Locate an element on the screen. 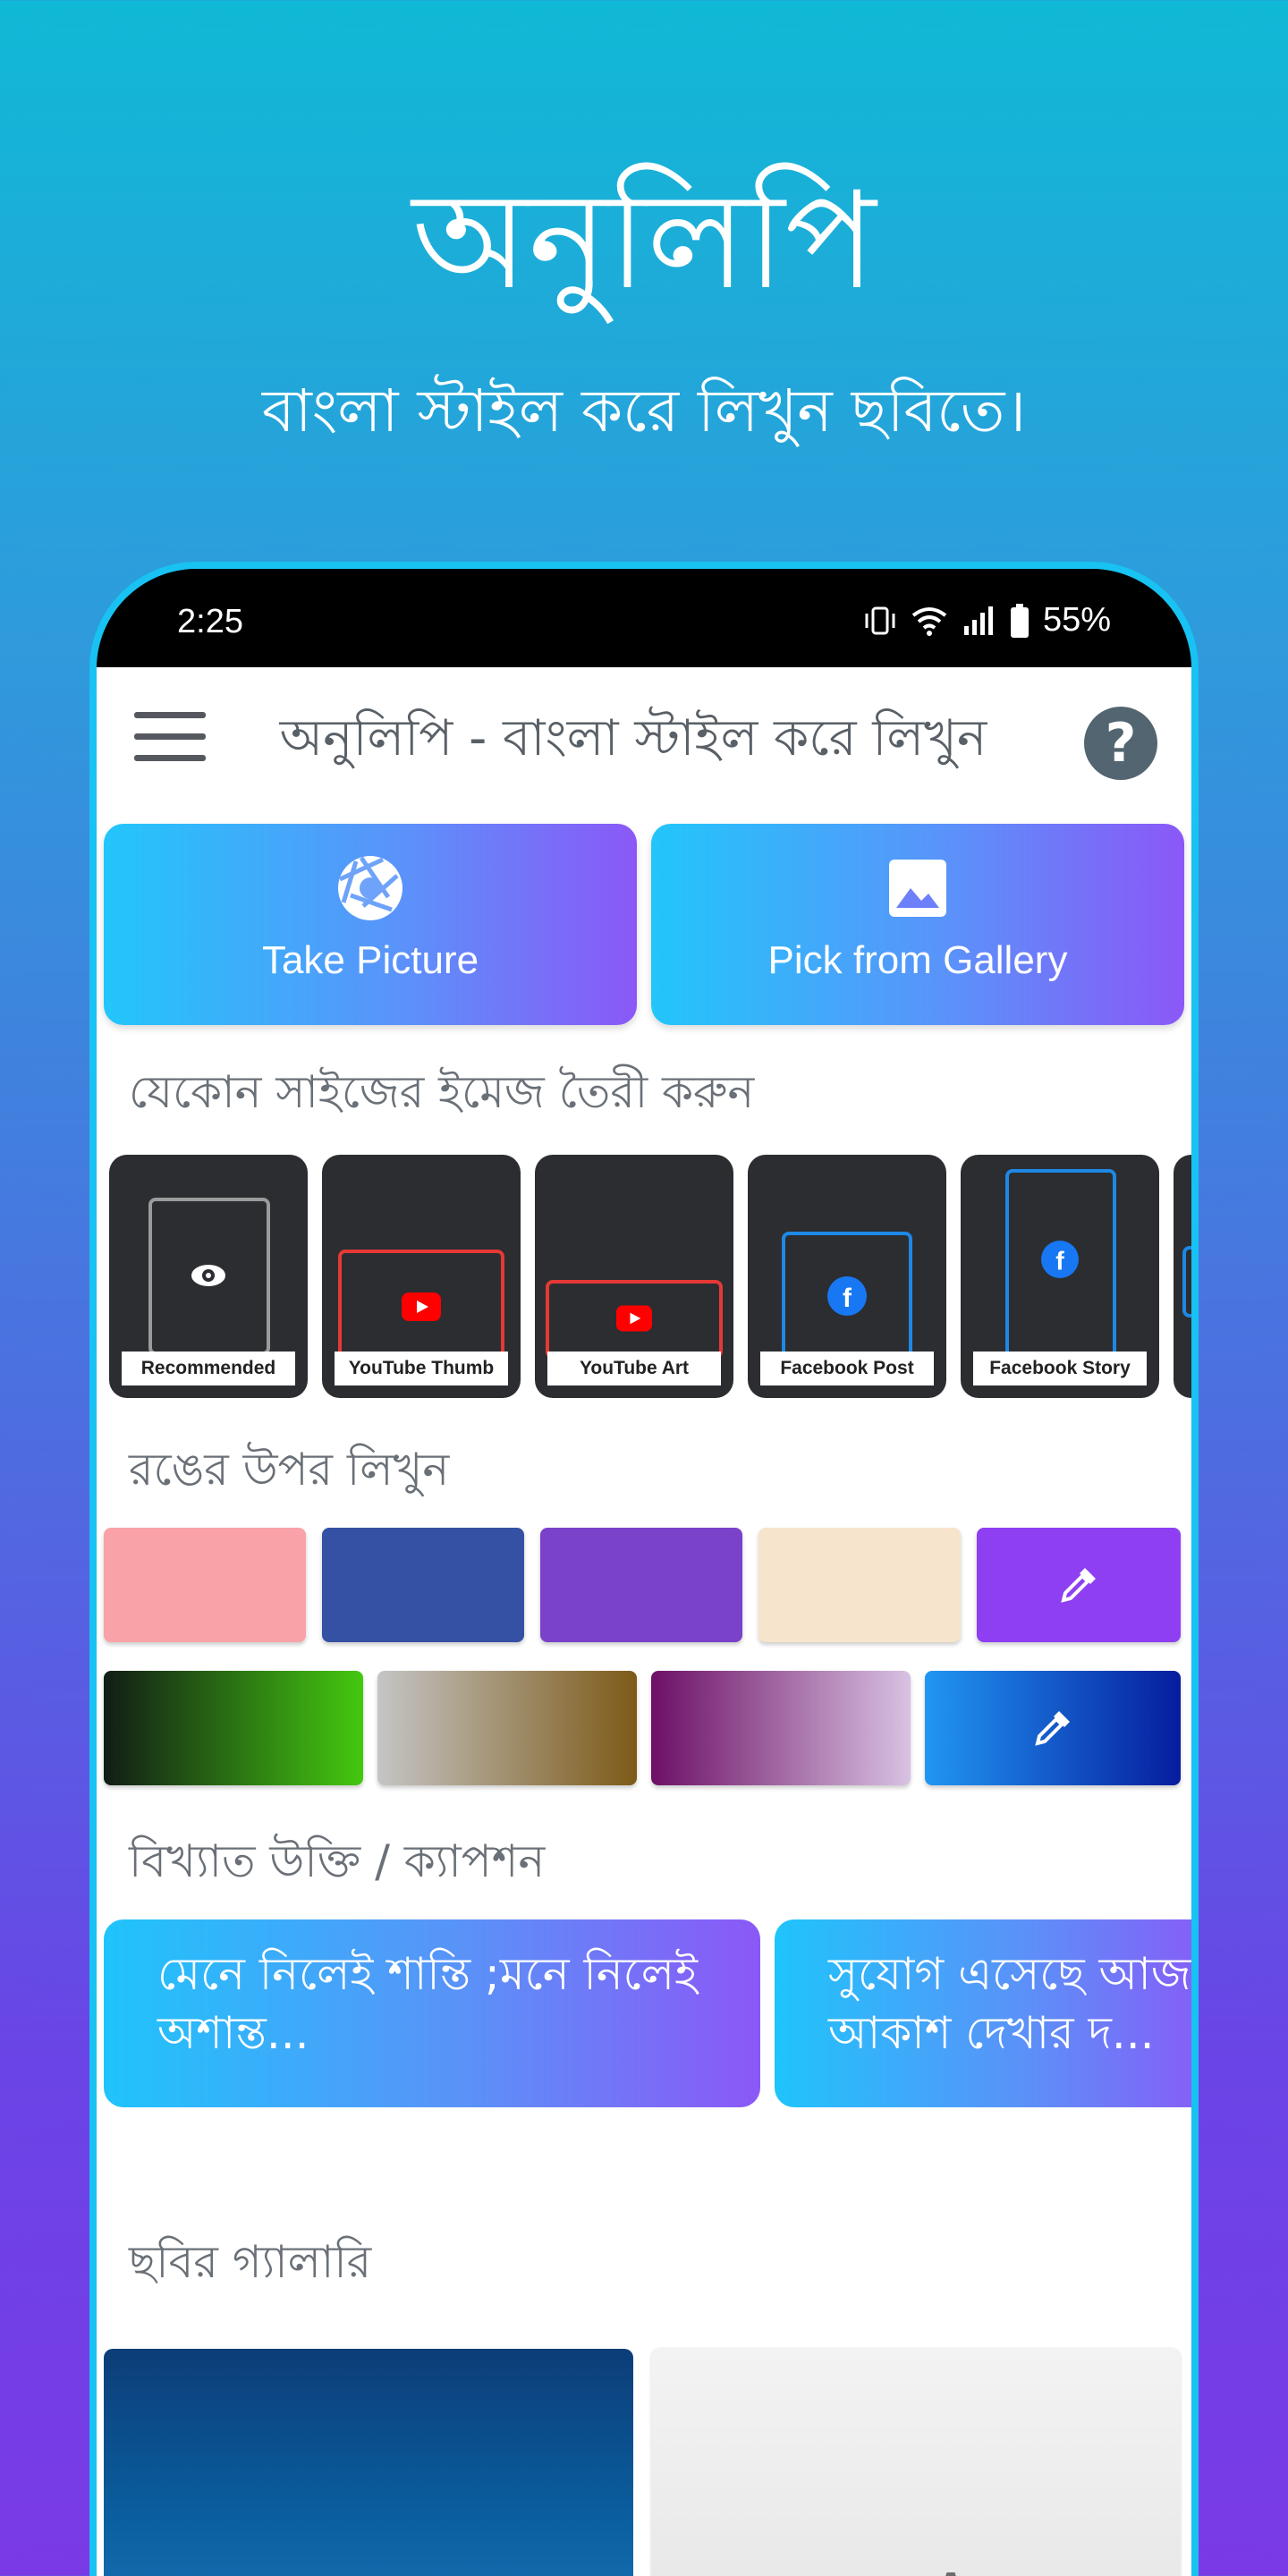 This screenshot has height=2576, width=1288. size-preset-recommended: Recommended is located at coordinates (208, 1276).